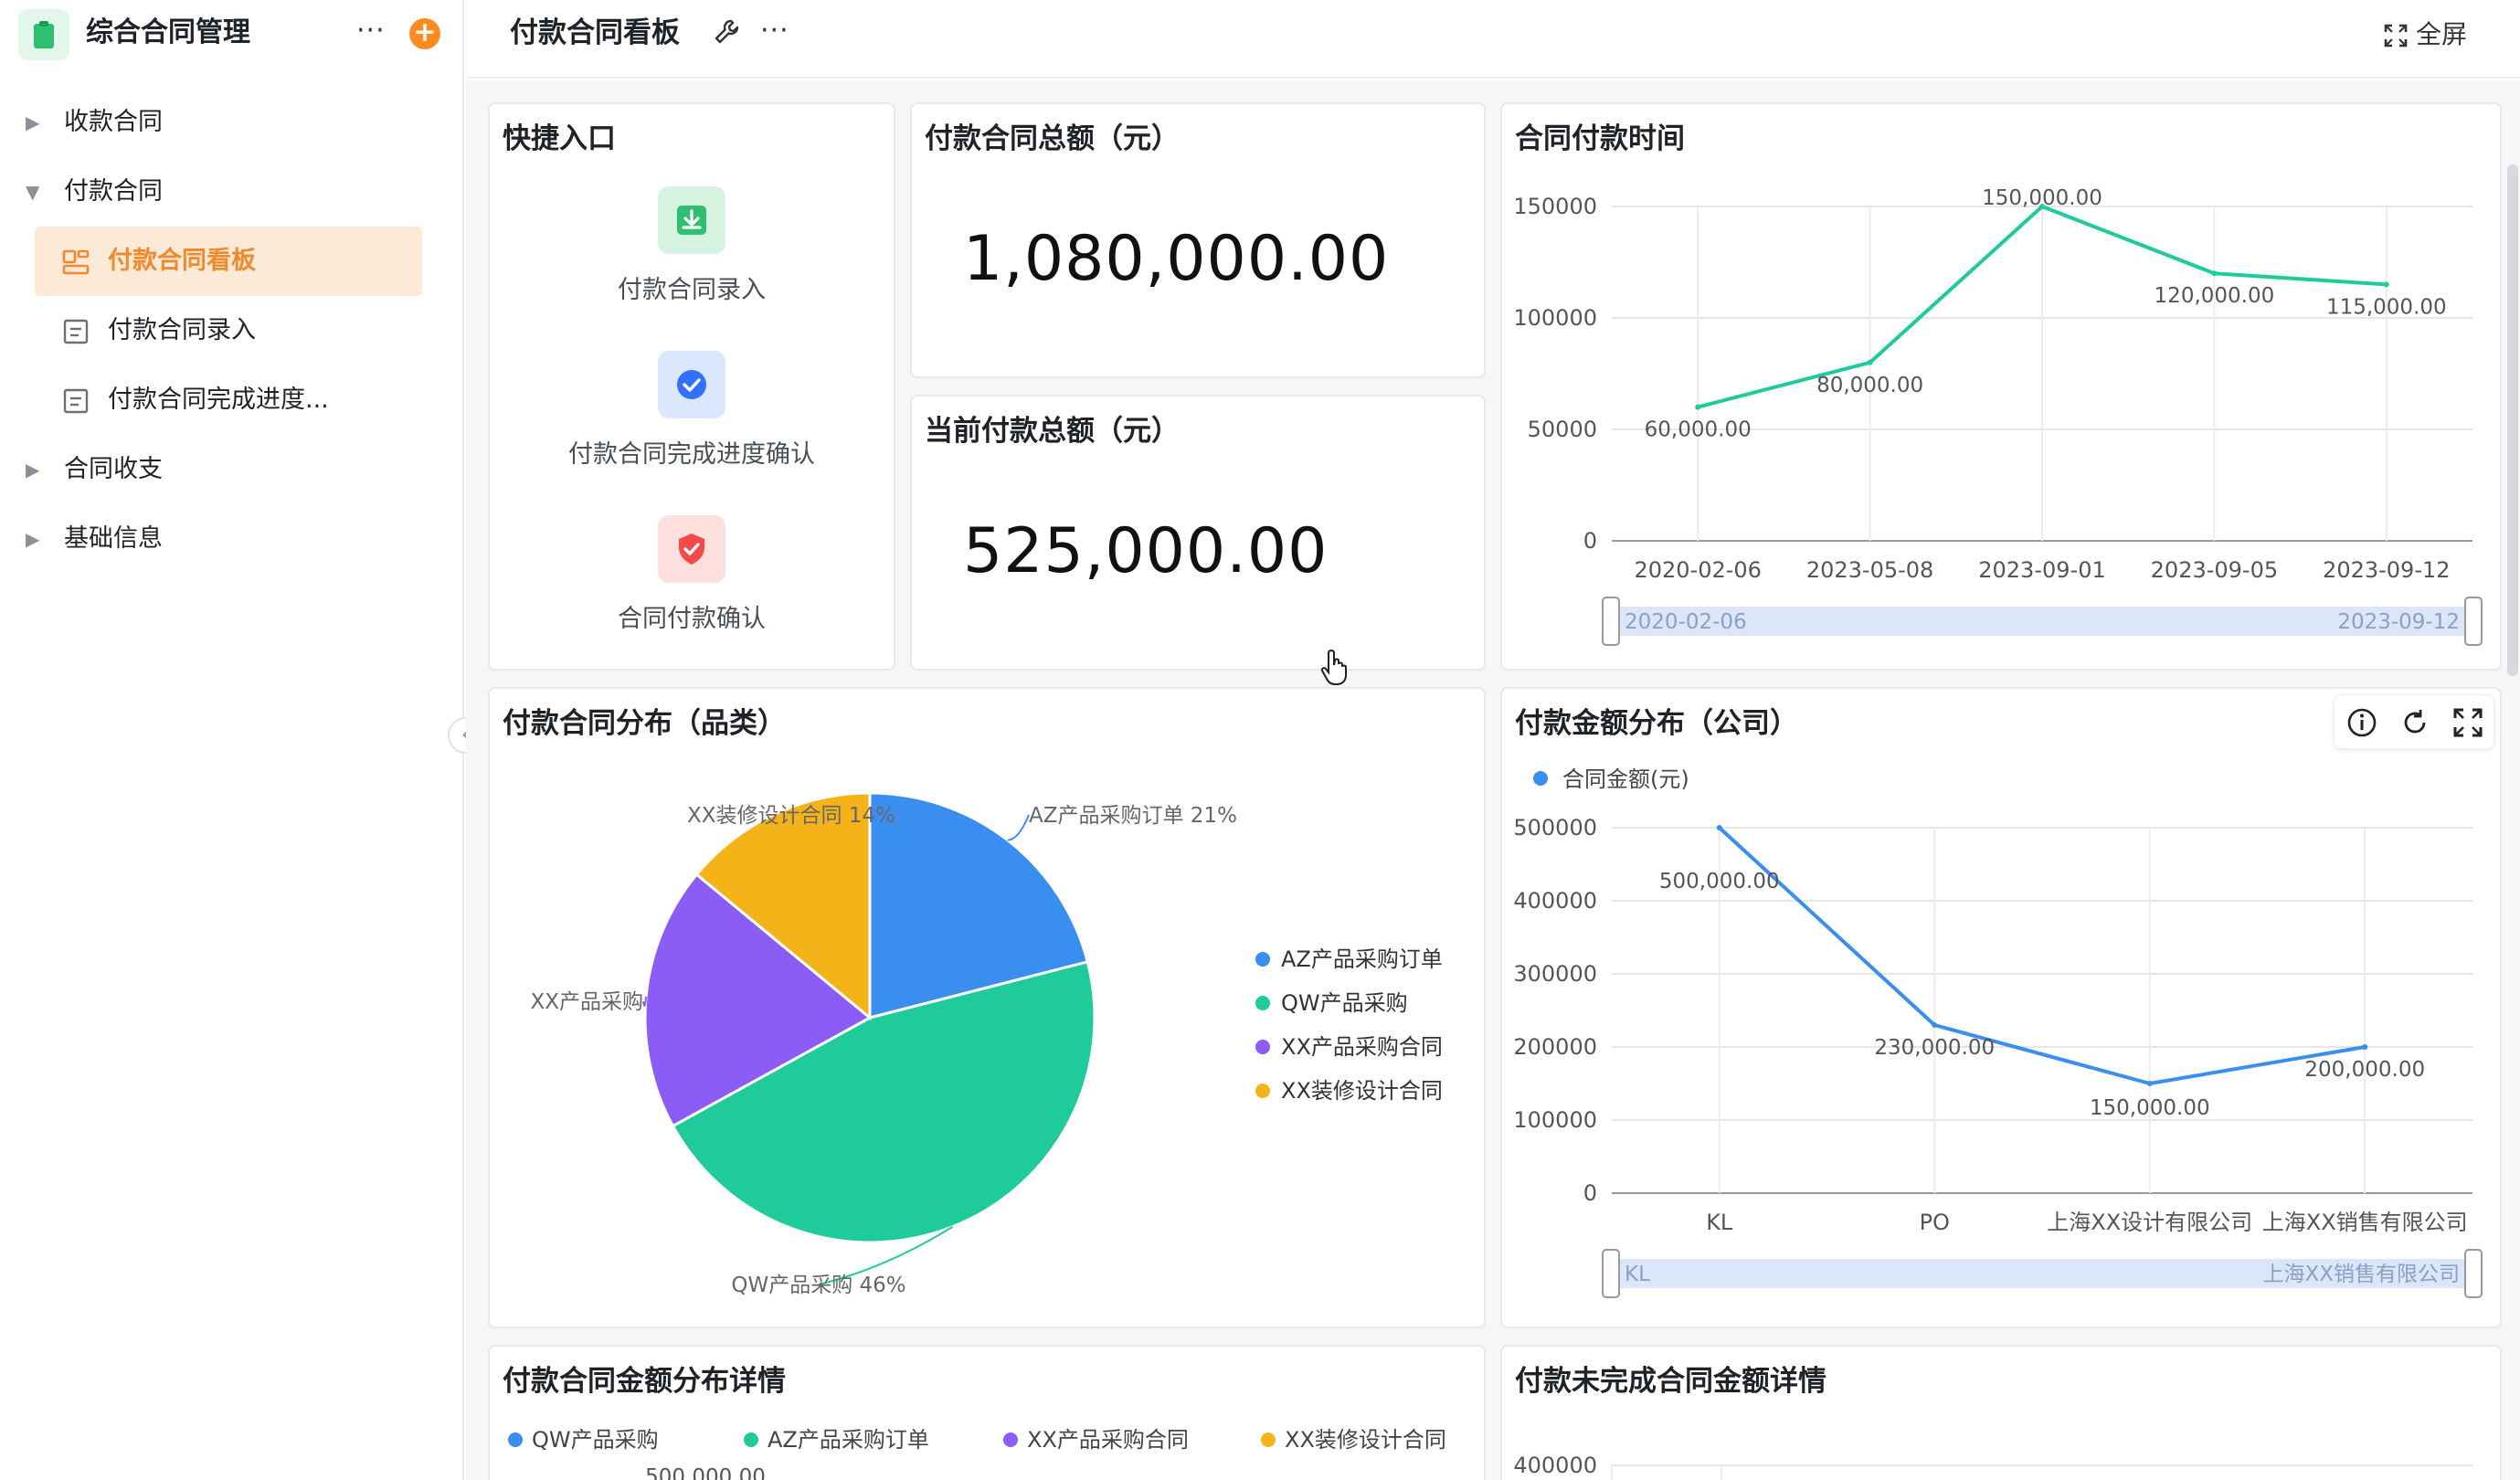  Describe the element at coordinates (424, 33) in the screenshot. I see `add-button: +` at that location.